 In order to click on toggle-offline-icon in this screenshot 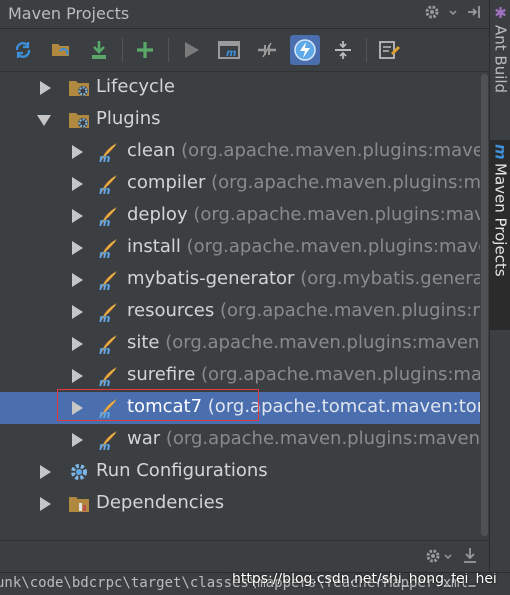, I will do `click(267, 50)`.